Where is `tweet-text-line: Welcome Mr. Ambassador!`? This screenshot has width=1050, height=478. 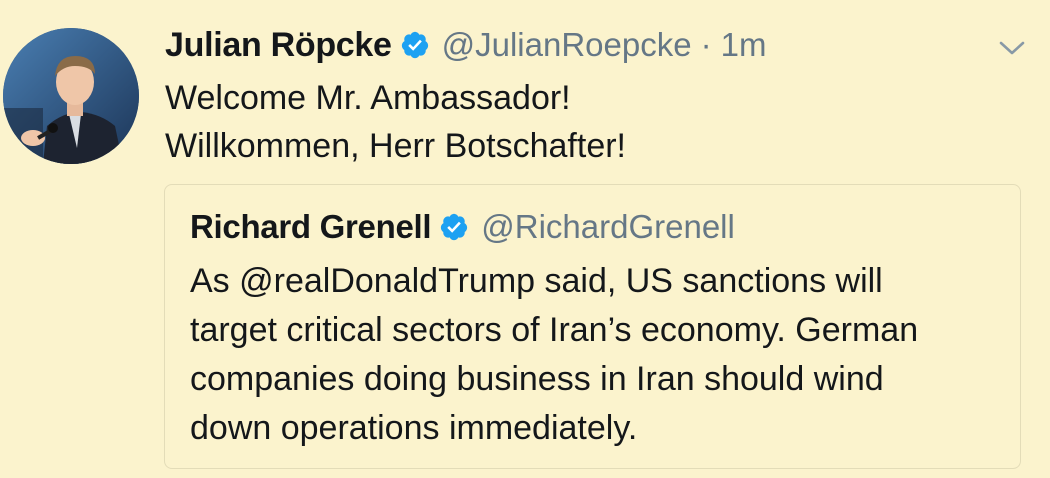
tweet-text-line: Welcome Mr. Ambassador! is located at coordinates (368, 98).